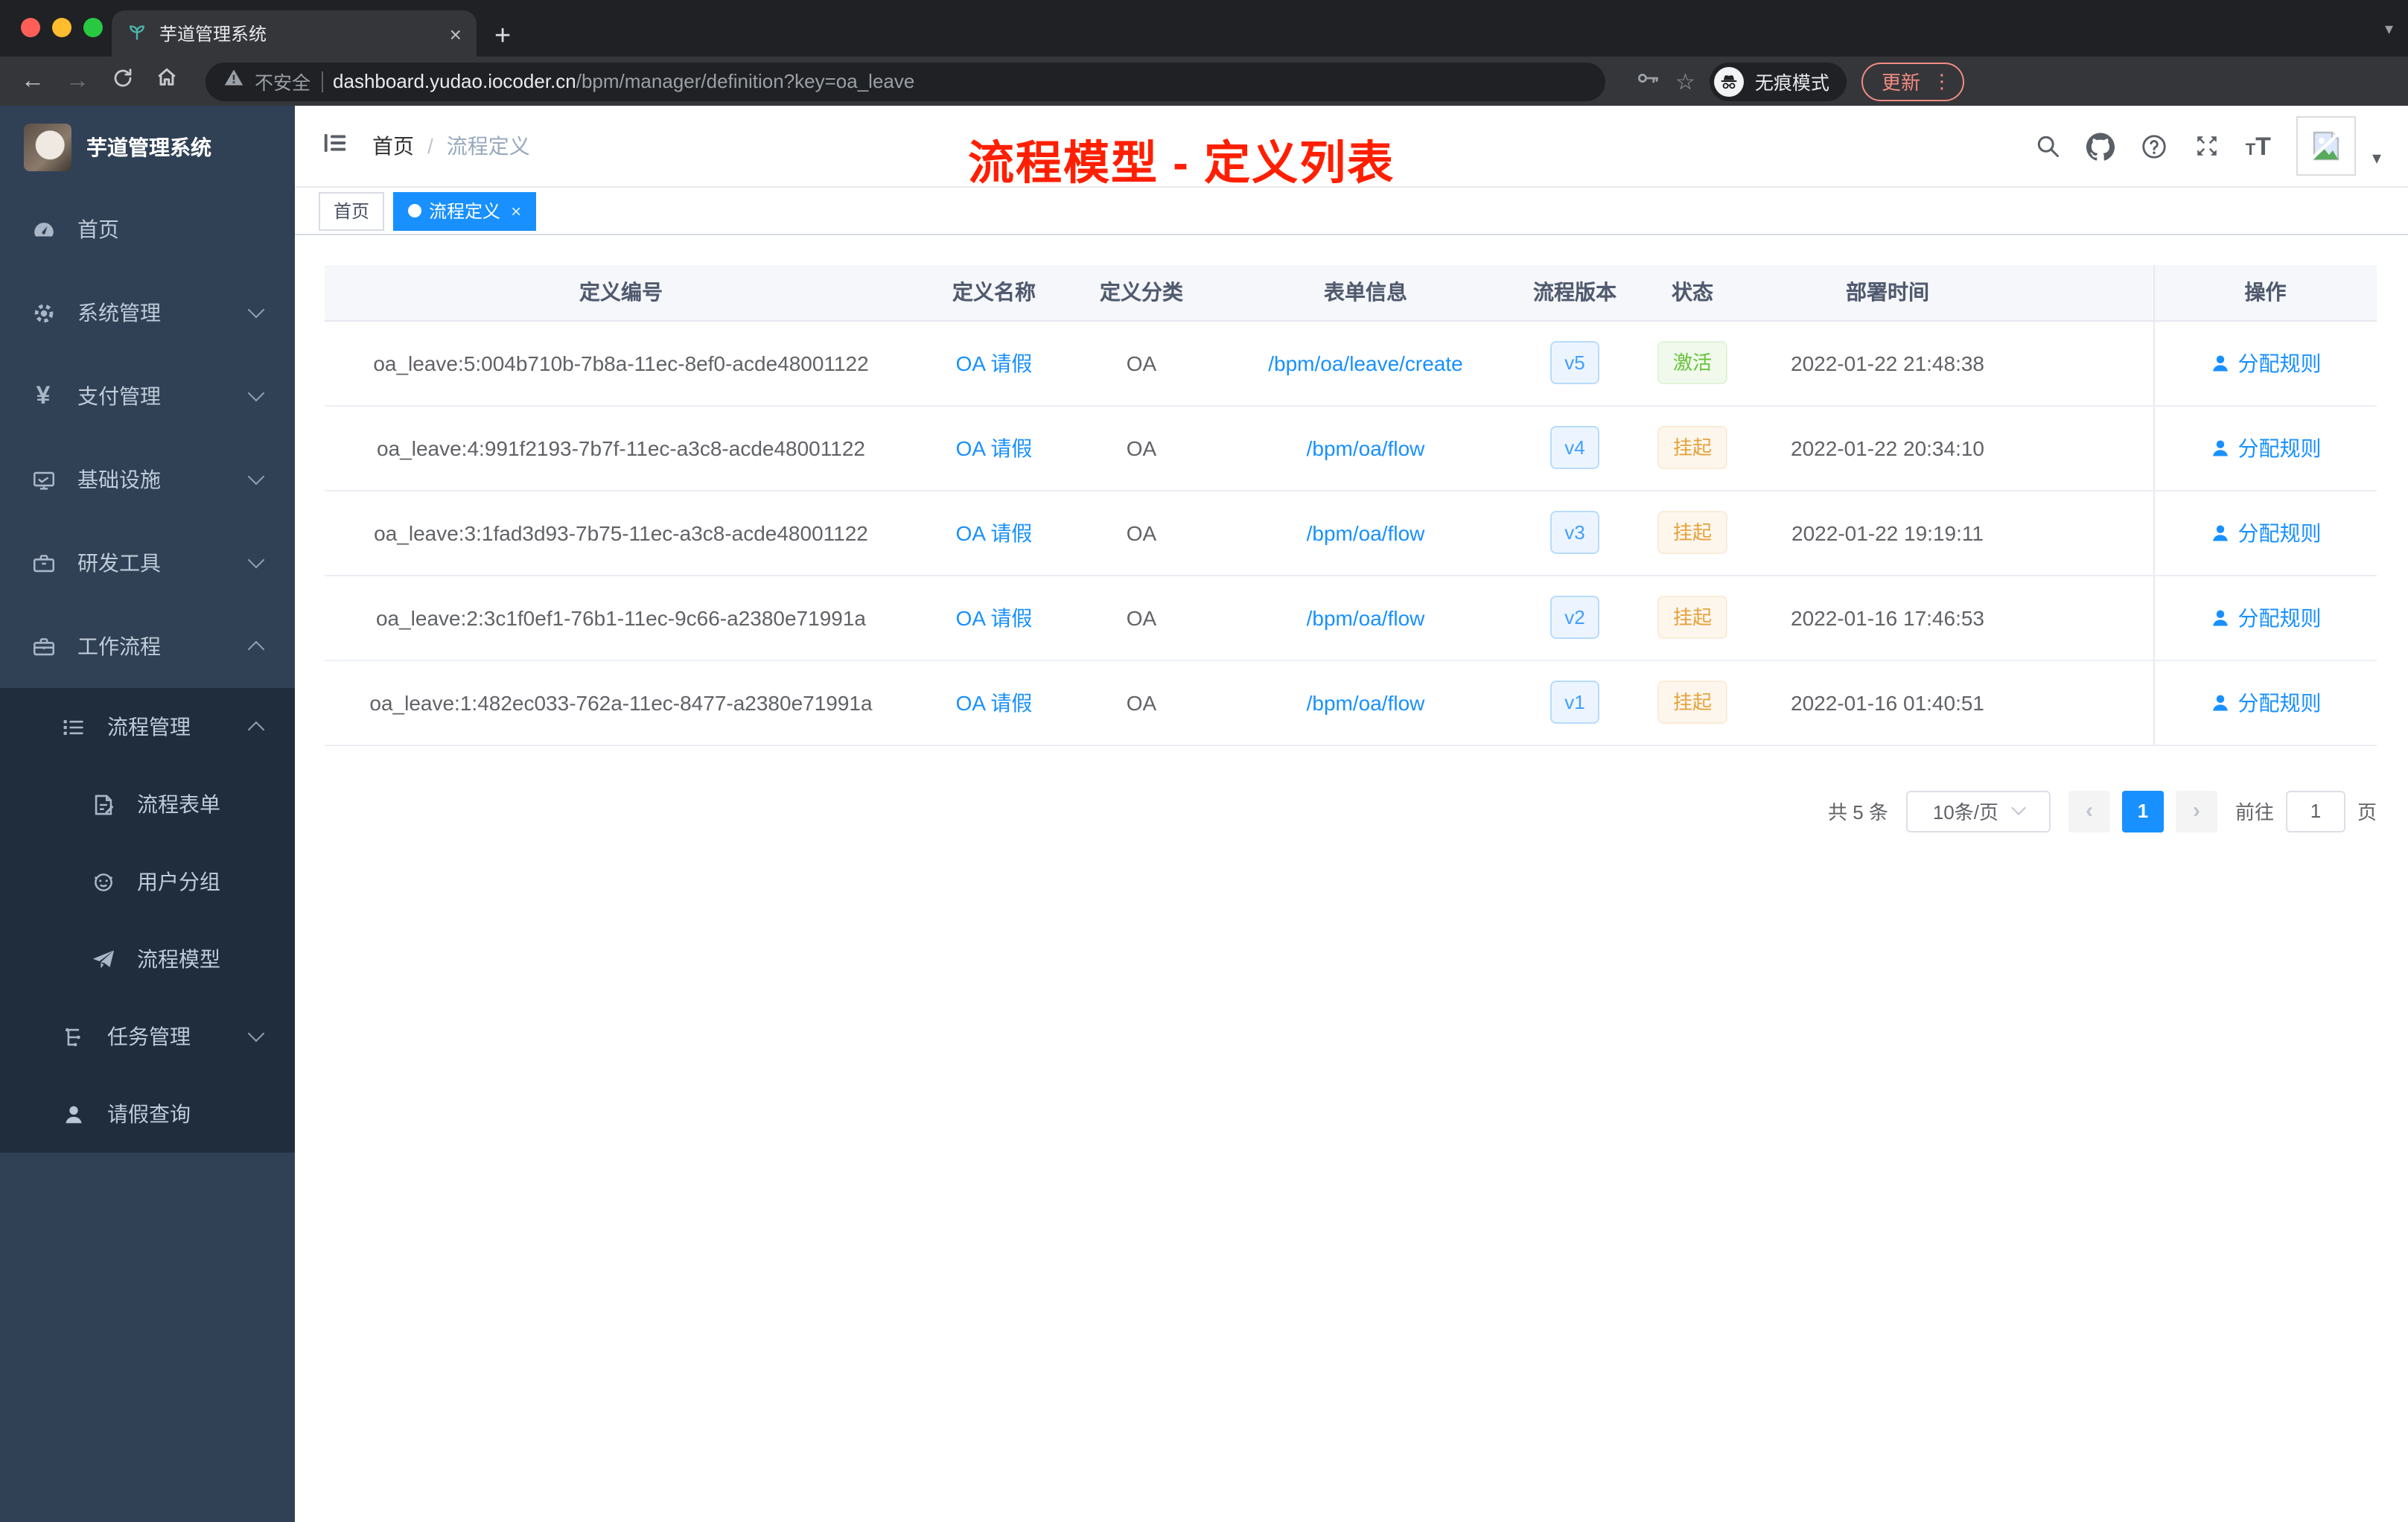 This screenshot has height=1522, width=2408. I want to click on sidebar-item-process-form: 流程表单, so click(147, 804).